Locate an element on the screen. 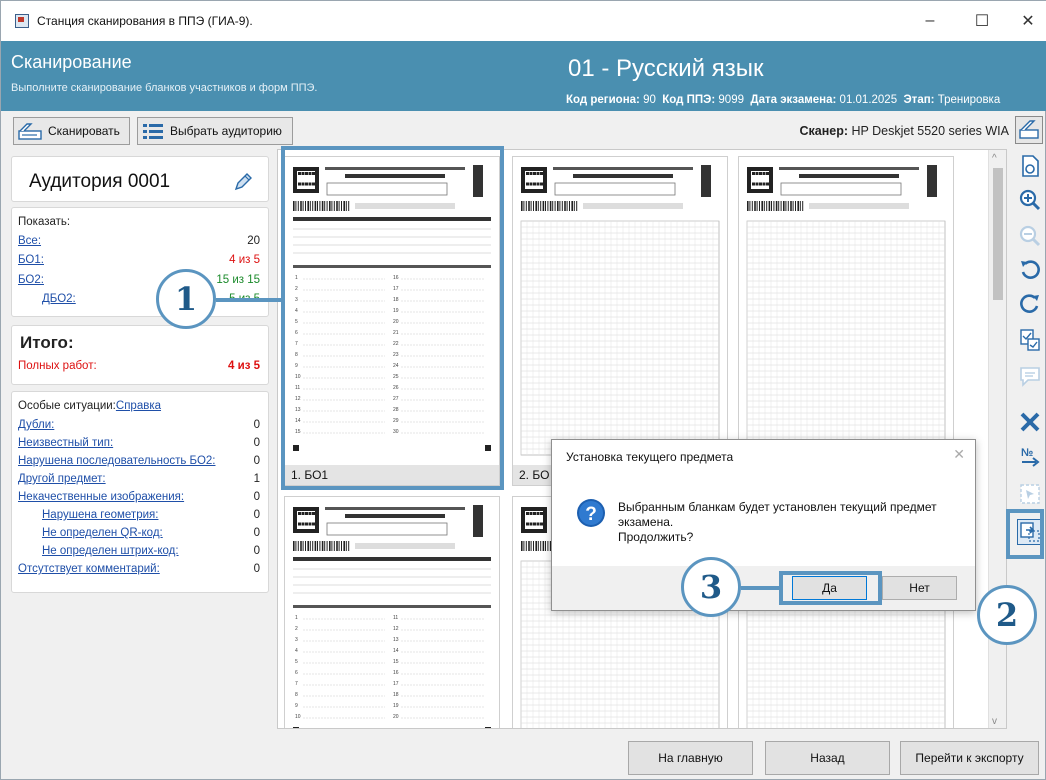 The image size is (1046, 780). svg-text: 20 is located at coordinates (396, 717).